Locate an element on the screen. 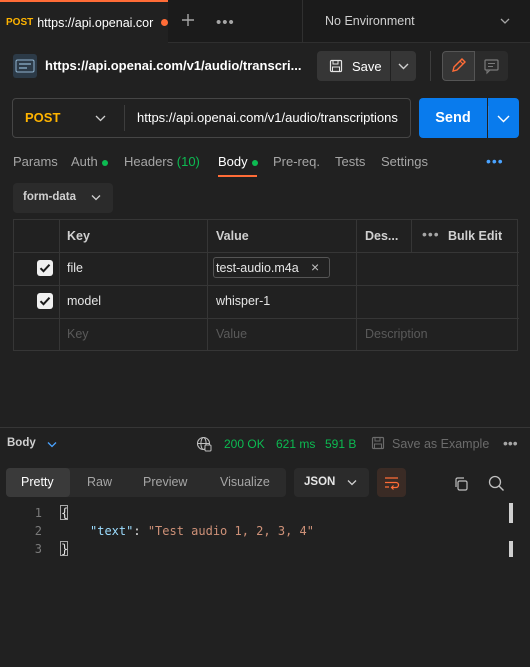  param-key: file is located at coordinates (75, 268).